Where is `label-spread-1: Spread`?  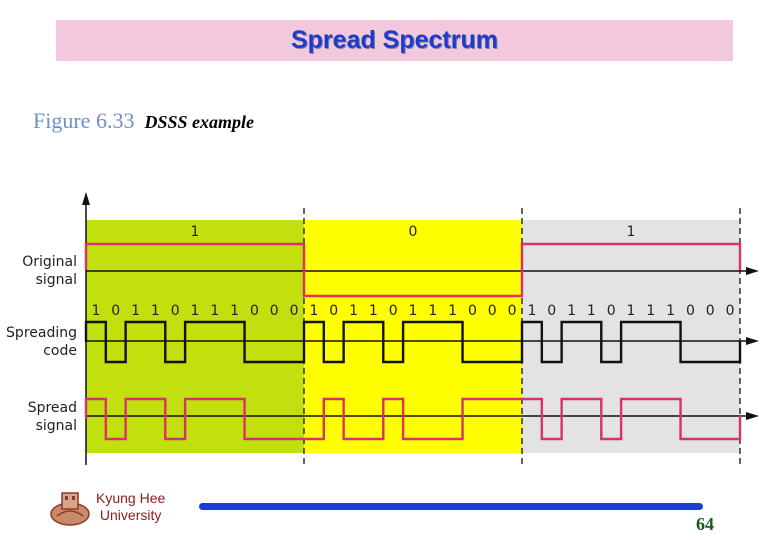 label-spread-1: Spread is located at coordinates (52, 408).